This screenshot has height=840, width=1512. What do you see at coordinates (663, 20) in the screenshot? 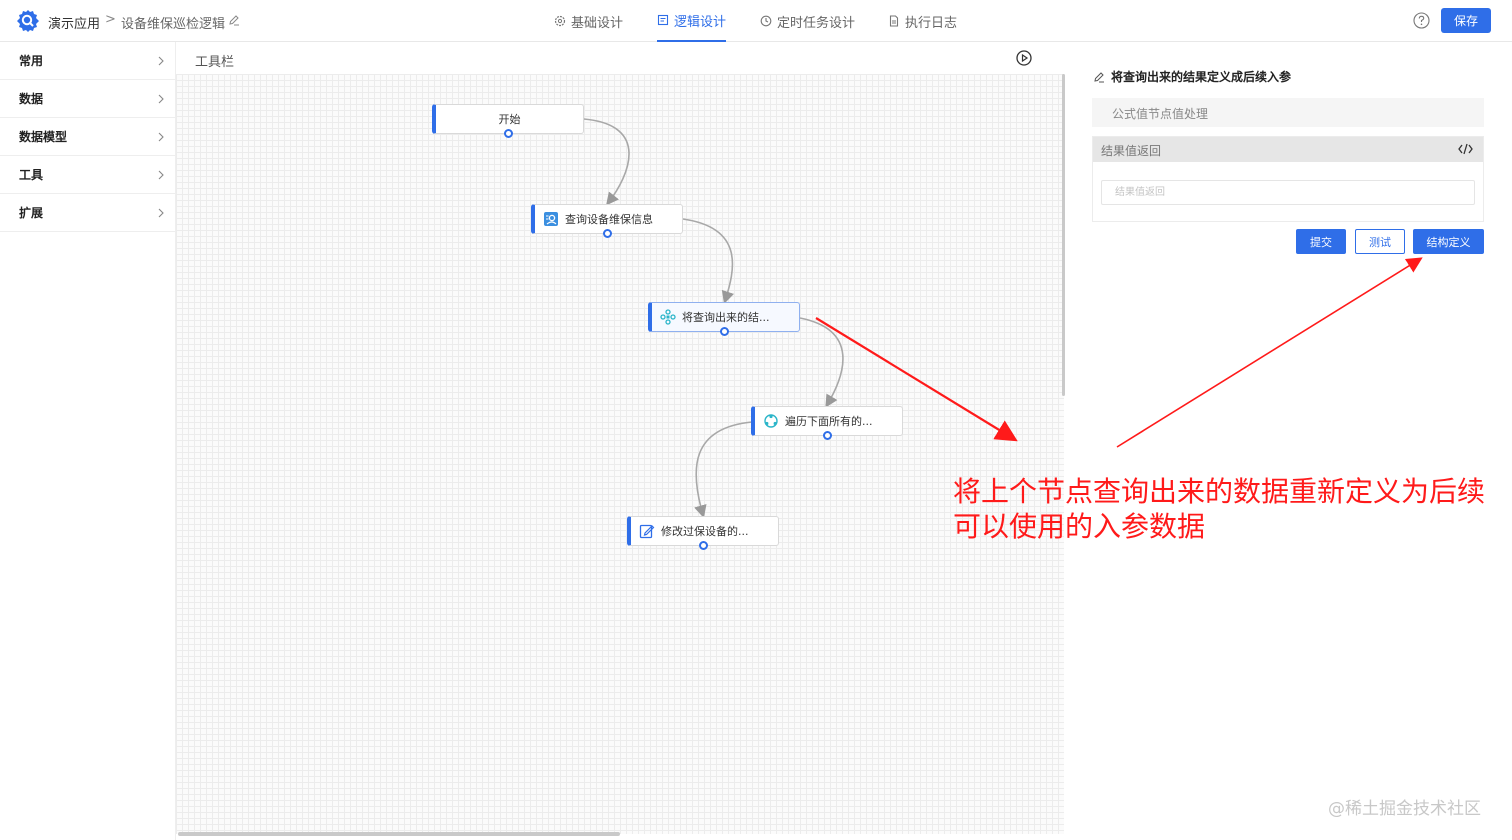
I see `document-icon` at bounding box center [663, 20].